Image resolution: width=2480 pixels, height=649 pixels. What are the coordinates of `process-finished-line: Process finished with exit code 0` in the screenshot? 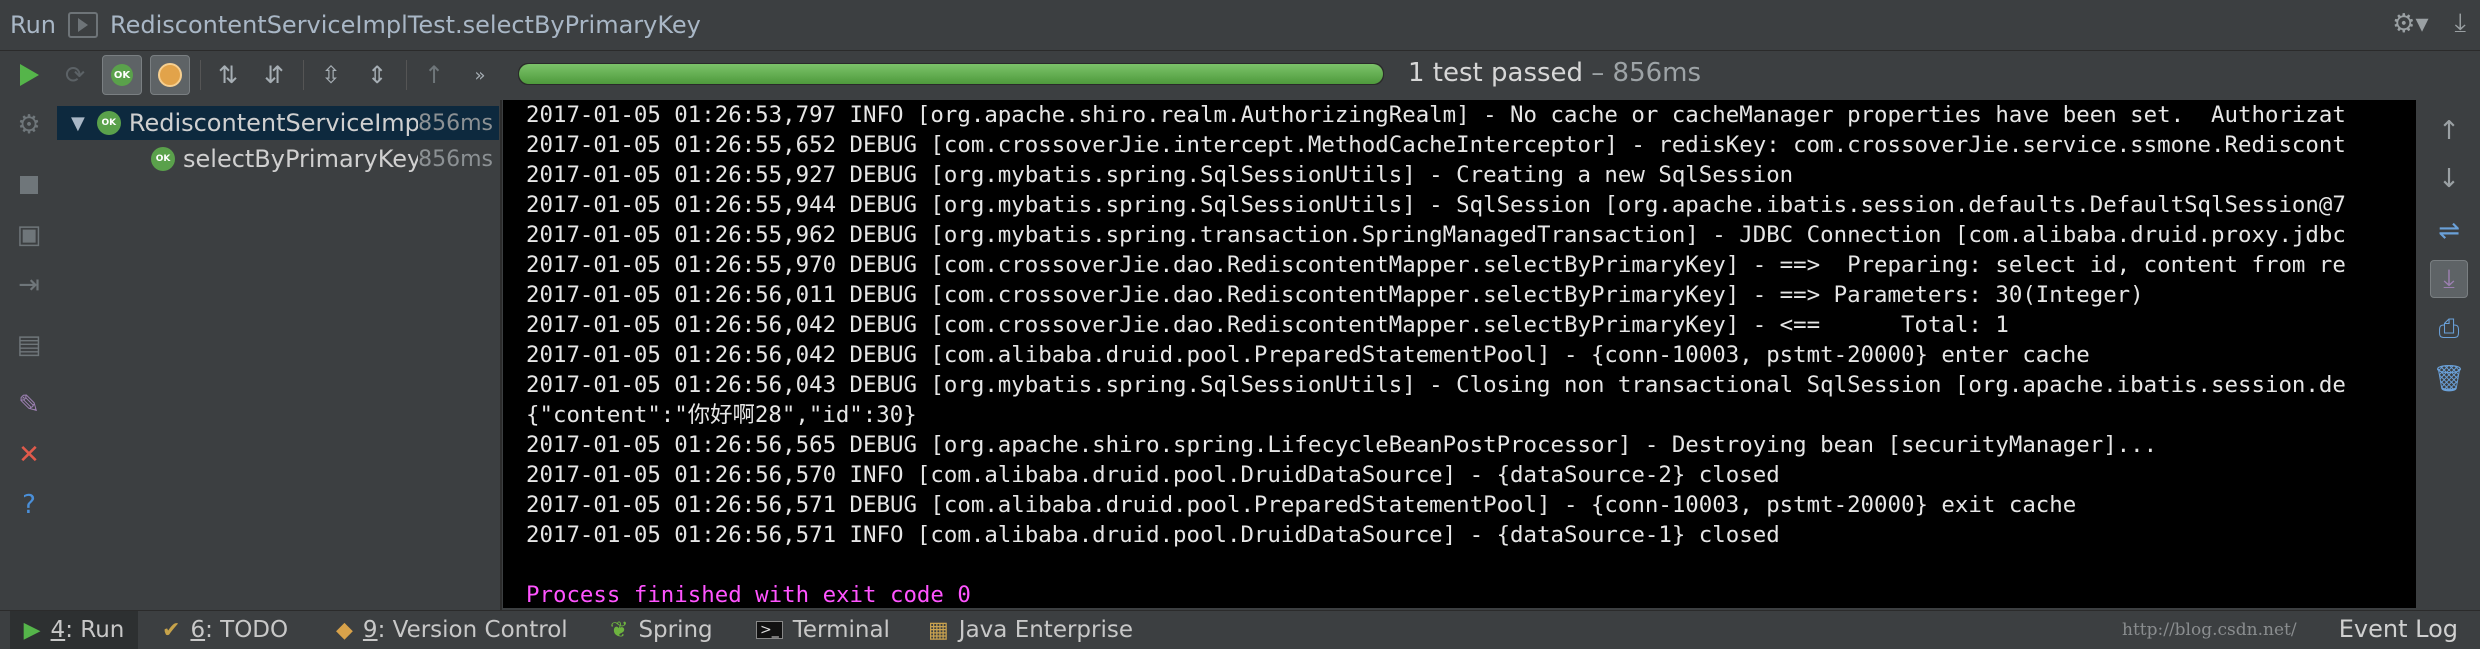 It's located at (748, 595).